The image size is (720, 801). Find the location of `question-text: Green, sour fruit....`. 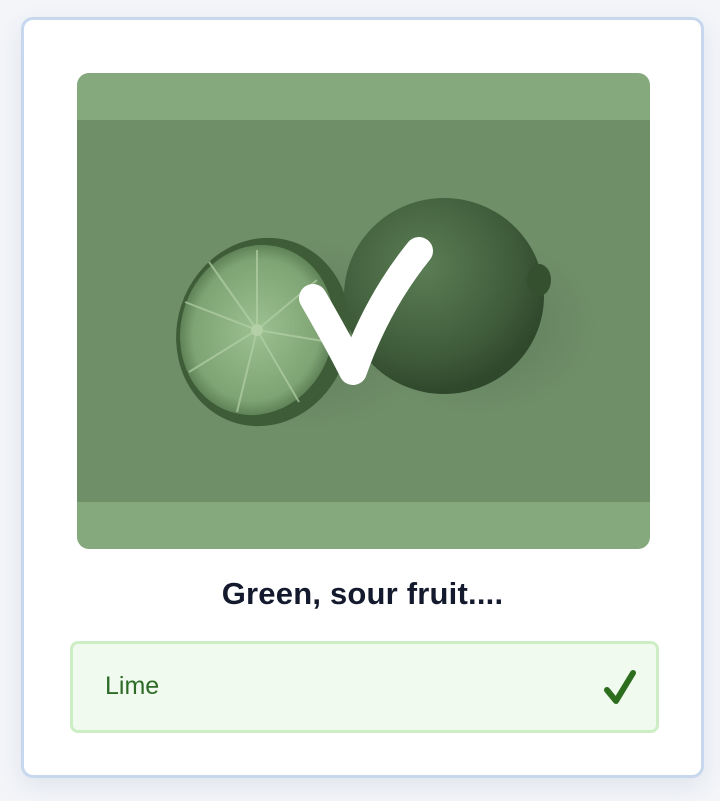

question-text: Green, sour fruit.... is located at coordinates (362, 593).